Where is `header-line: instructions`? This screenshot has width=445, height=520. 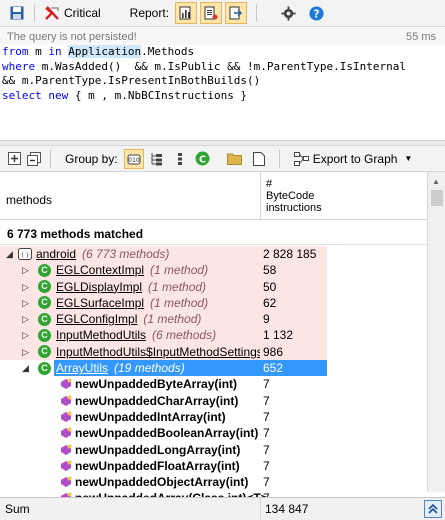
header-line: instructions is located at coordinates (294, 208).